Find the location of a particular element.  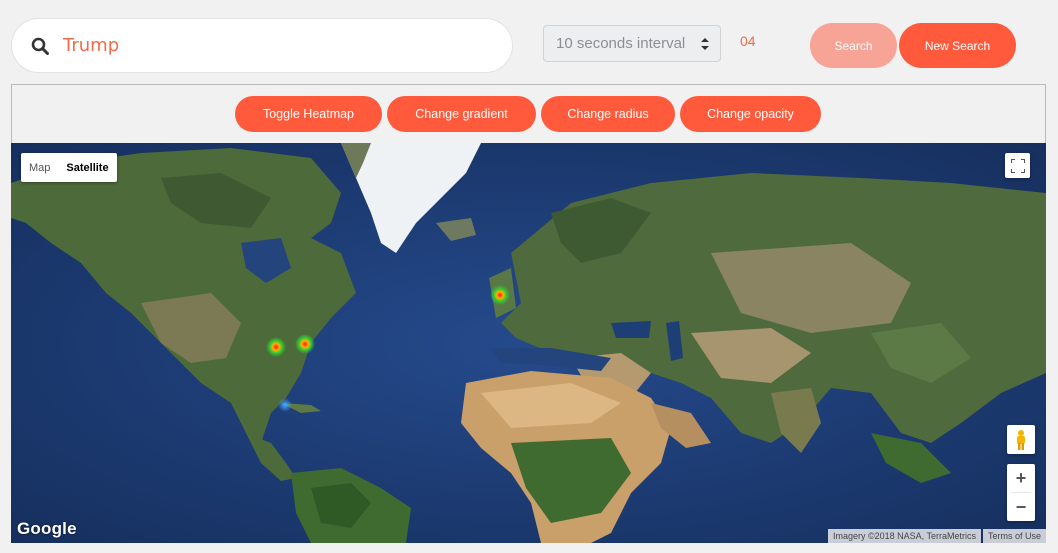

map-type-satellite-button: Satellite is located at coordinates (87, 167).